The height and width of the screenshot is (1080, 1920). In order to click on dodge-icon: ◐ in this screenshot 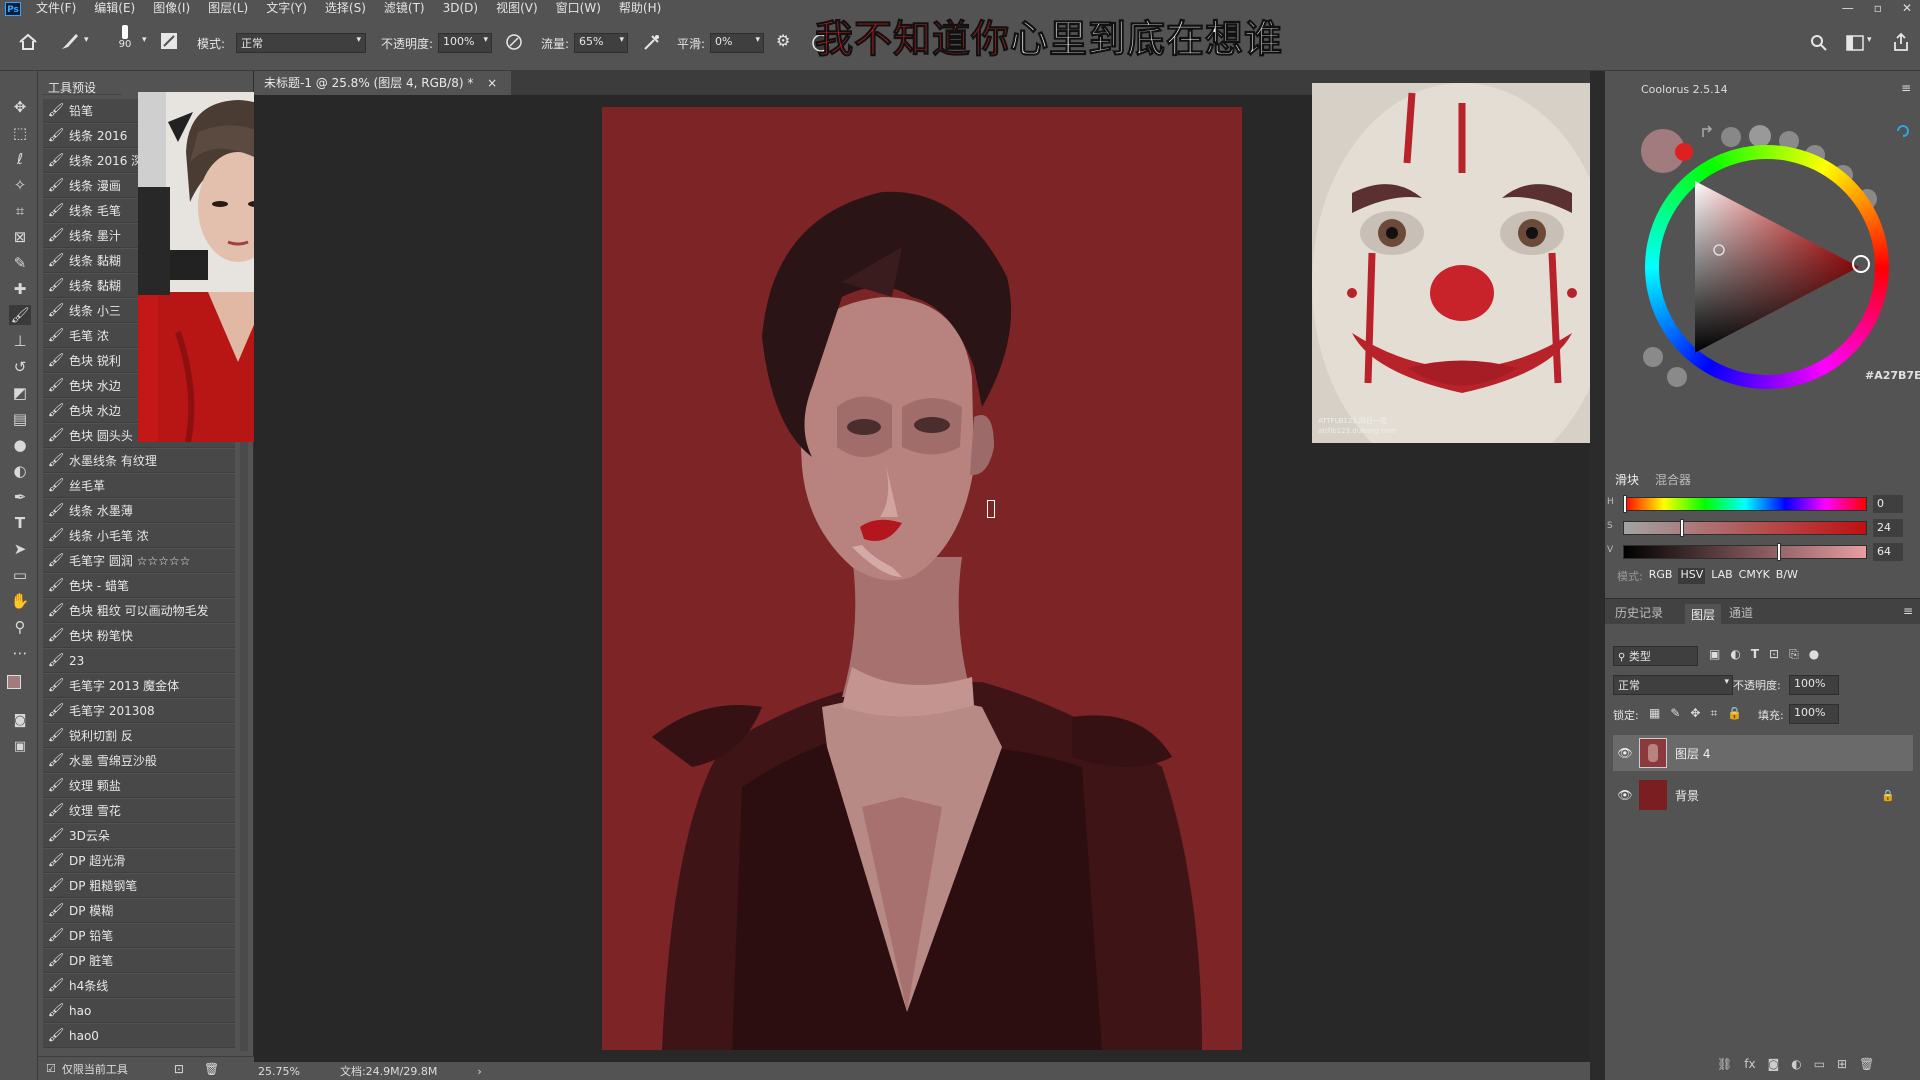, I will do `click(20, 471)`.